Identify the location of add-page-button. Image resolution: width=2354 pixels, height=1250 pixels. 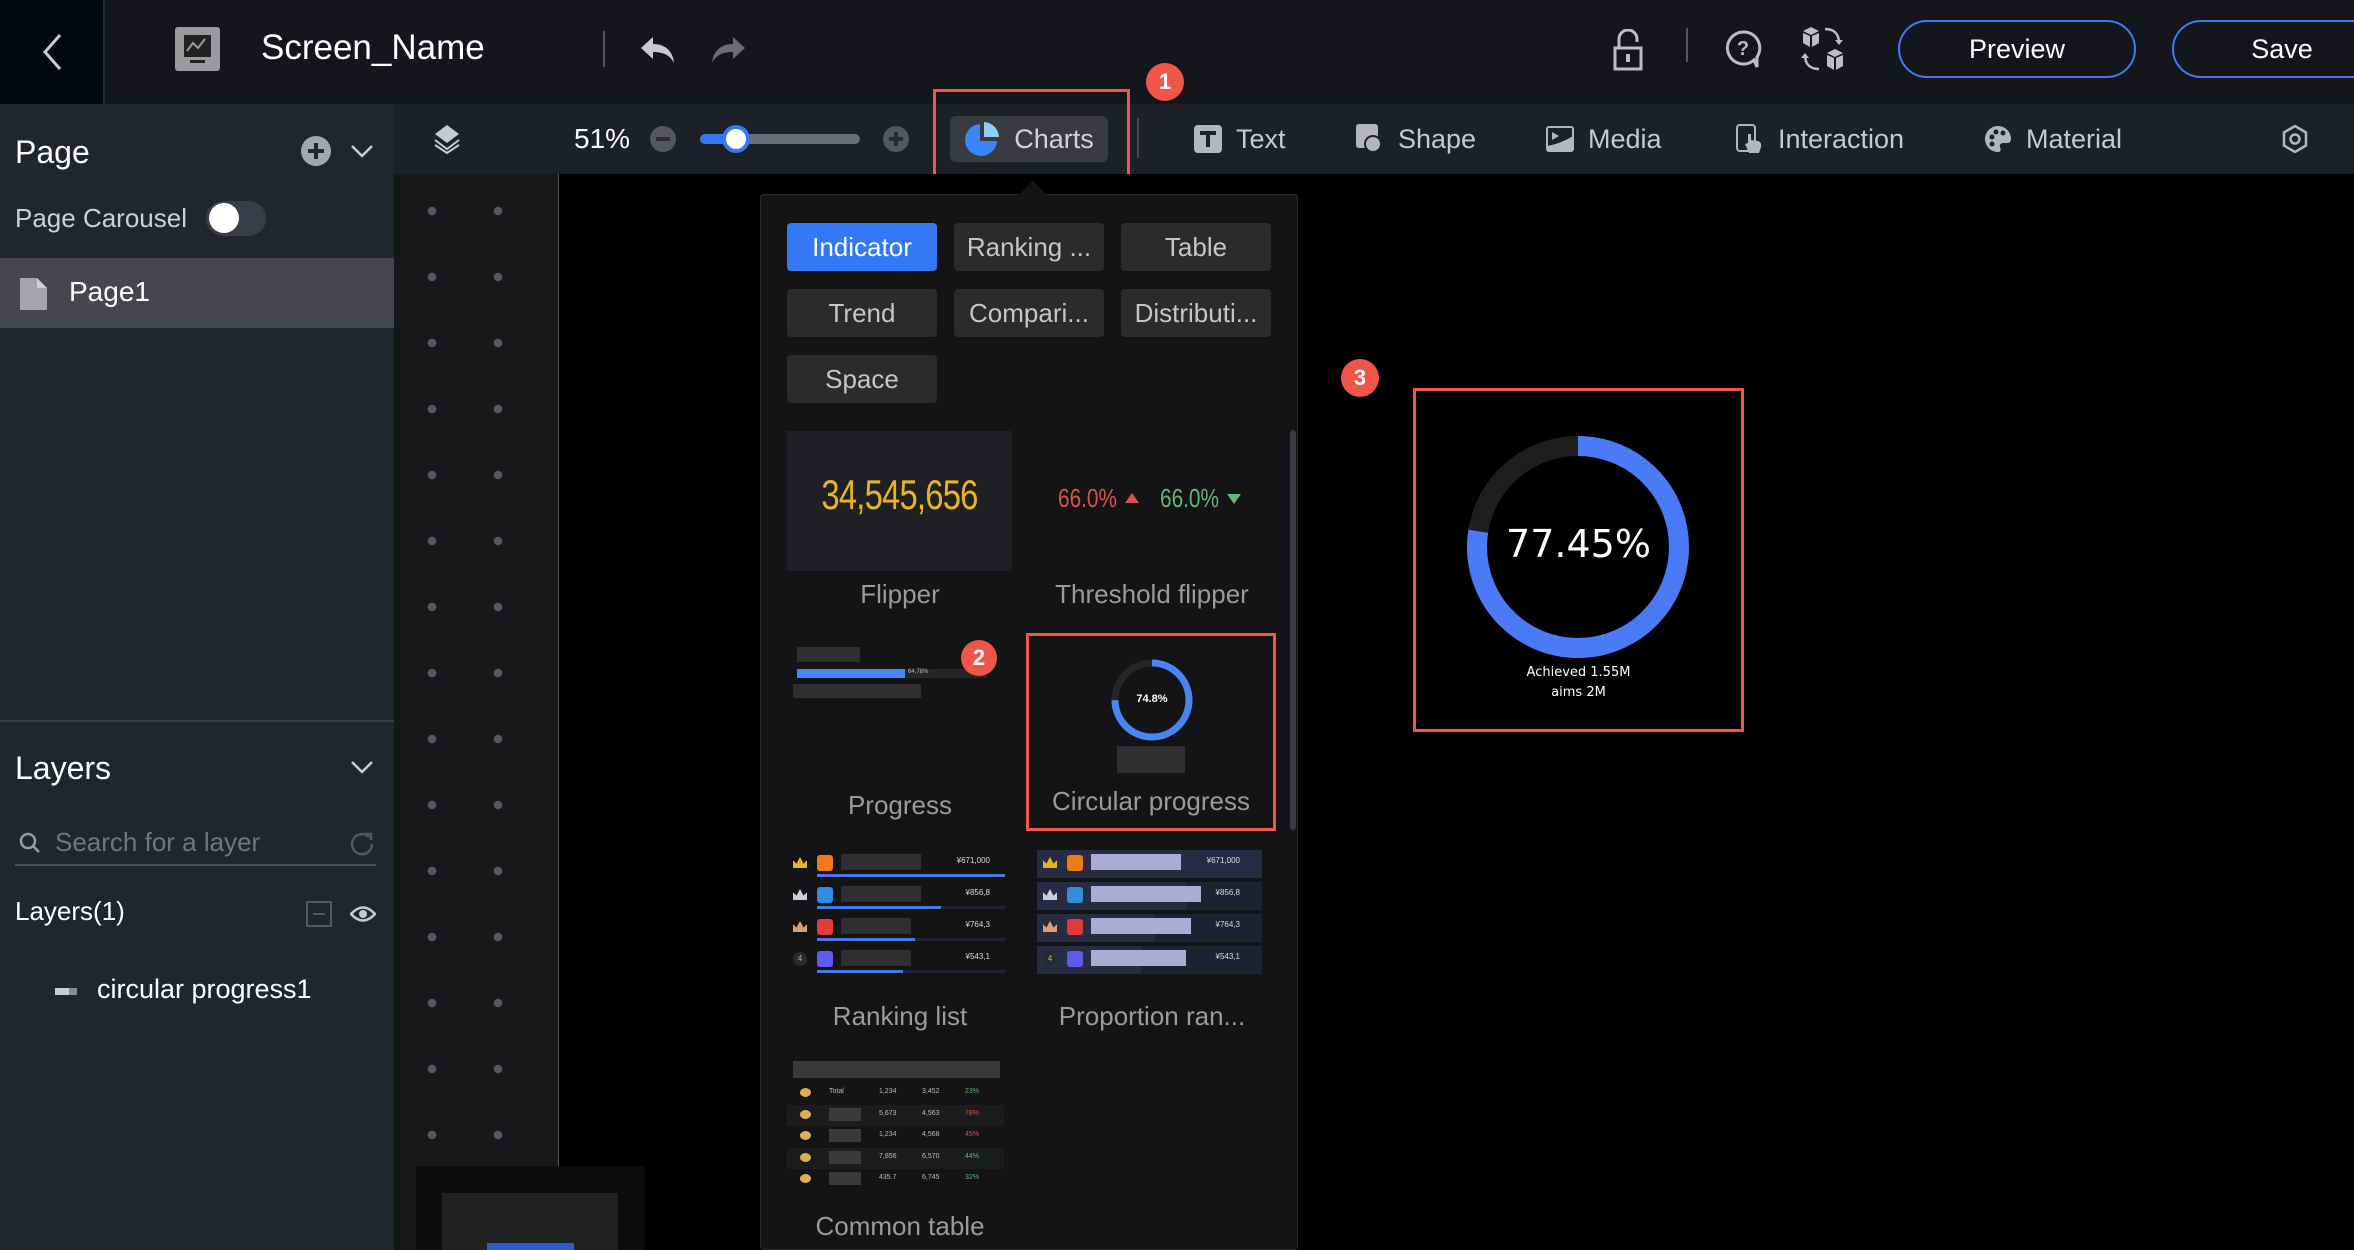
(316, 151).